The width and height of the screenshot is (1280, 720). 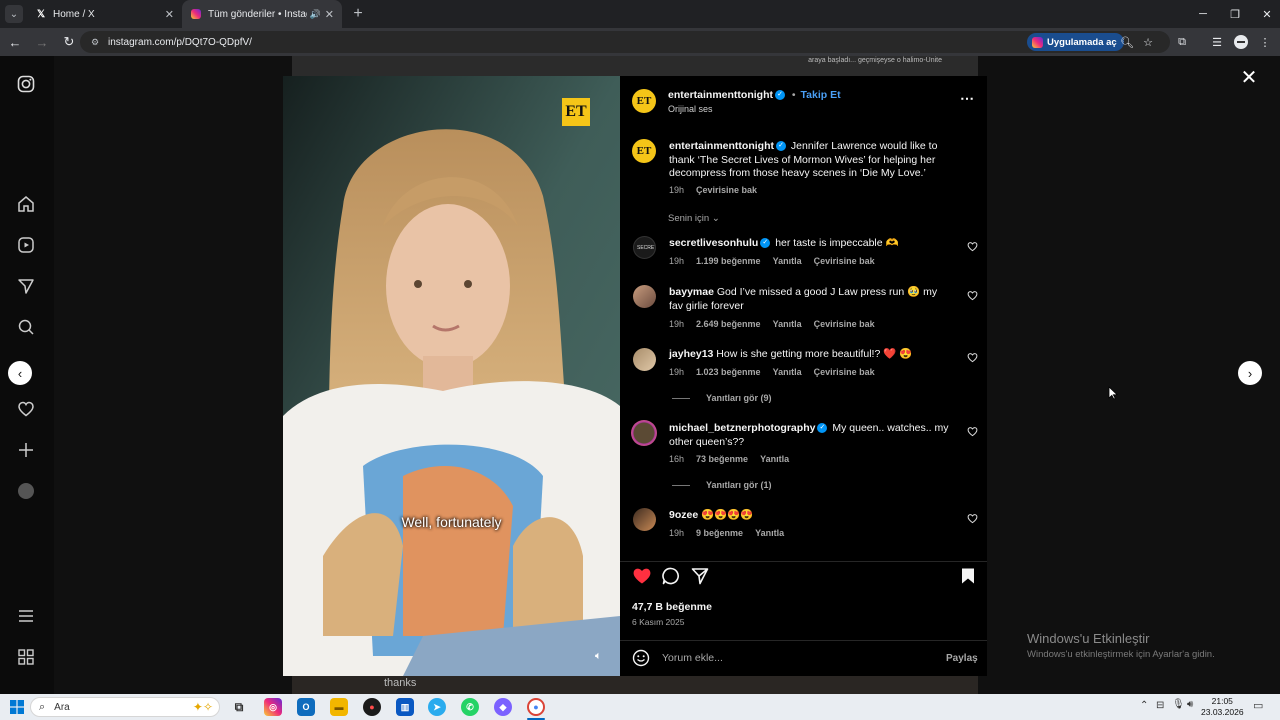 What do you see at coordinates (713, 243) in the screenshot?
I see `comment-username: secretlivesonhulu` at bounding box center [713, 243].